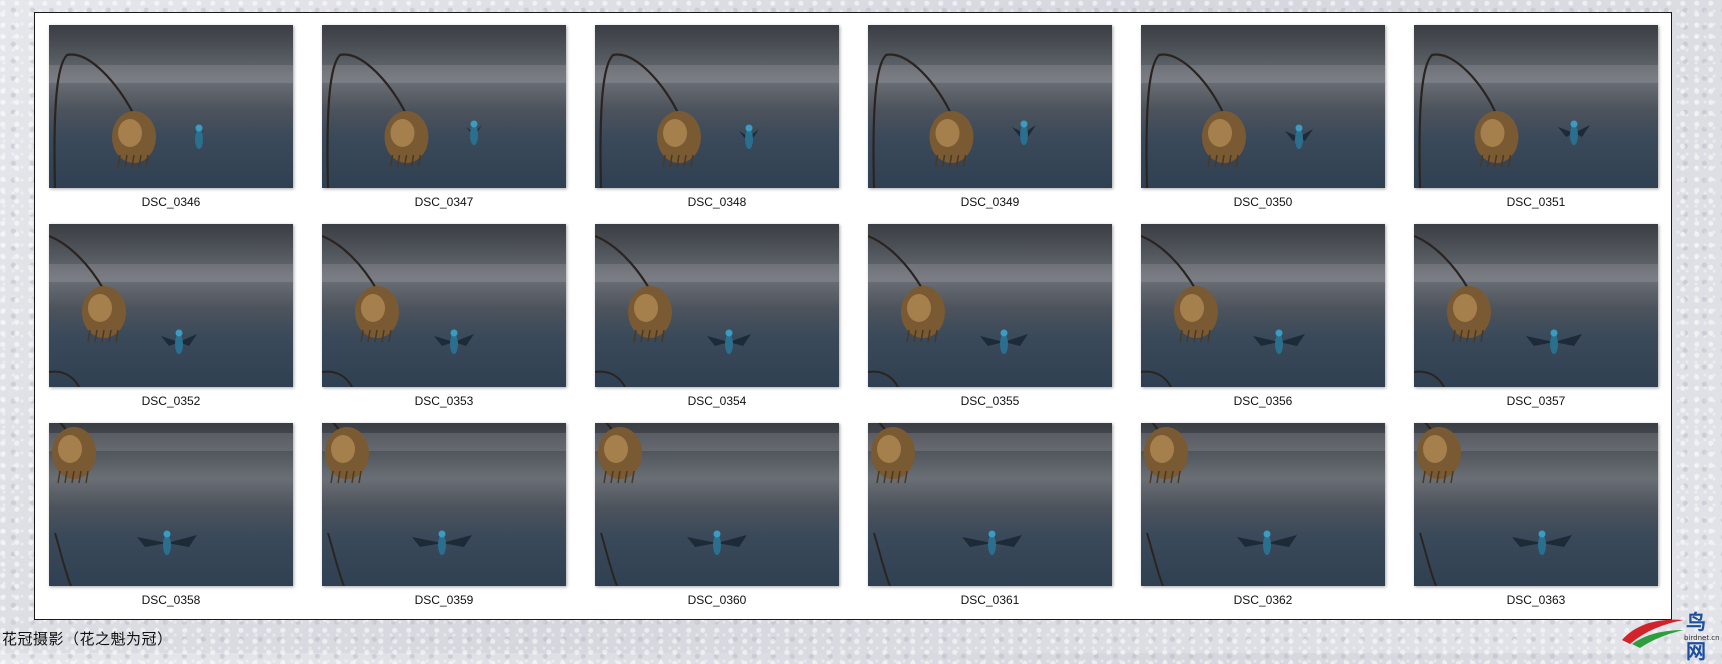 This screenshot has height=664, width=1722. I want to click on file-tile: DSC_0362, so click(1263, 515).